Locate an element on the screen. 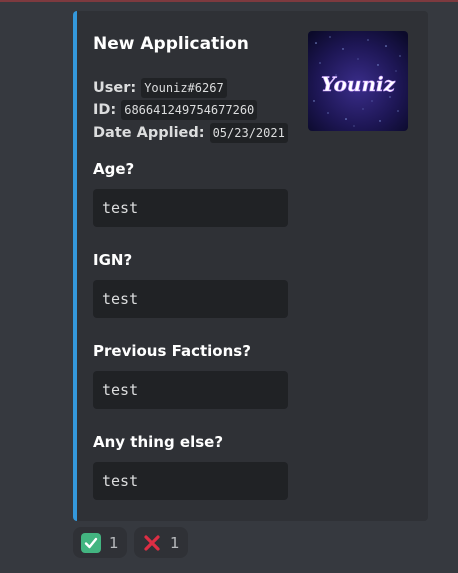  thumbnail-text: Youniz is located at coordinates (358, 84).